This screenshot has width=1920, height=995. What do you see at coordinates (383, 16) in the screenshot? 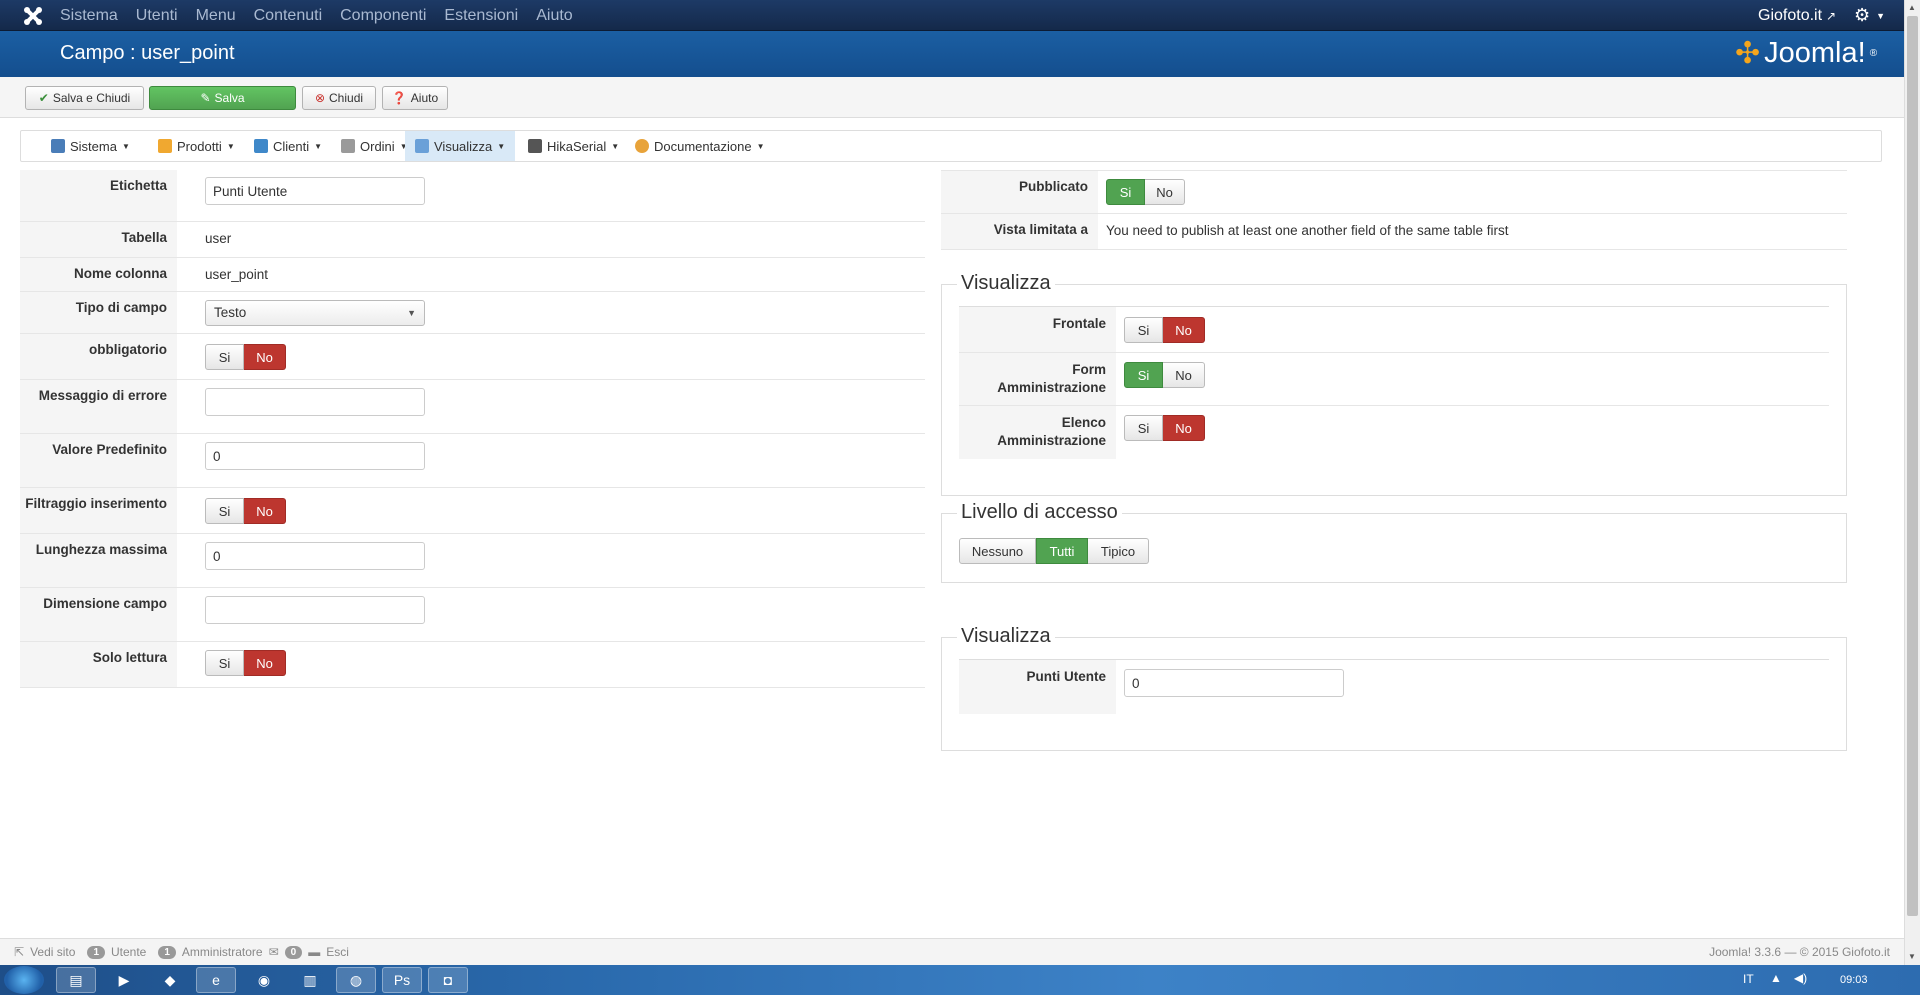
I see `top-menu-componenti: Componenti` at bounding box center [383, 16].